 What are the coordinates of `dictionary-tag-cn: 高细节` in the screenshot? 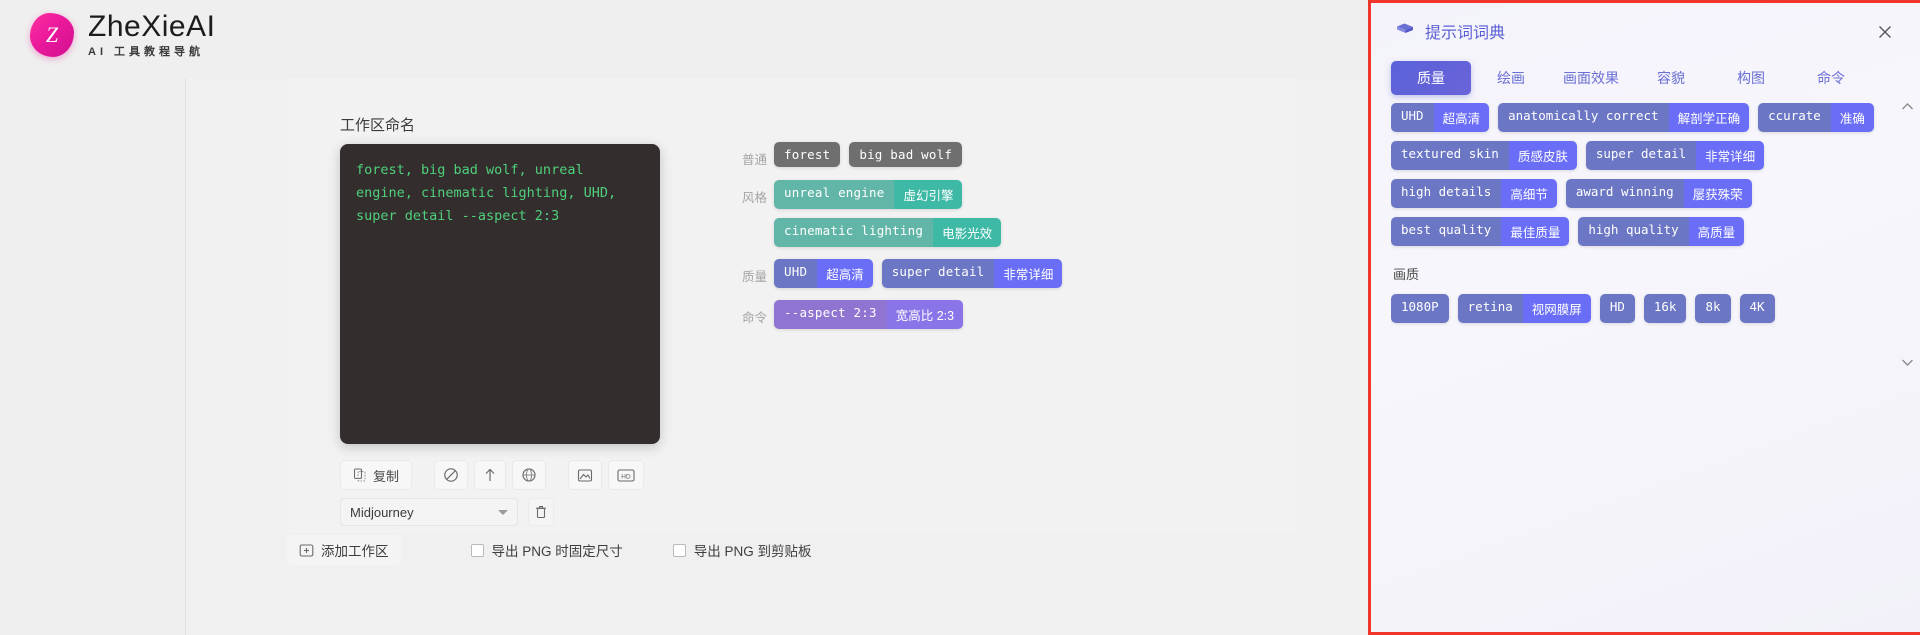 It's located at (1529, 193).